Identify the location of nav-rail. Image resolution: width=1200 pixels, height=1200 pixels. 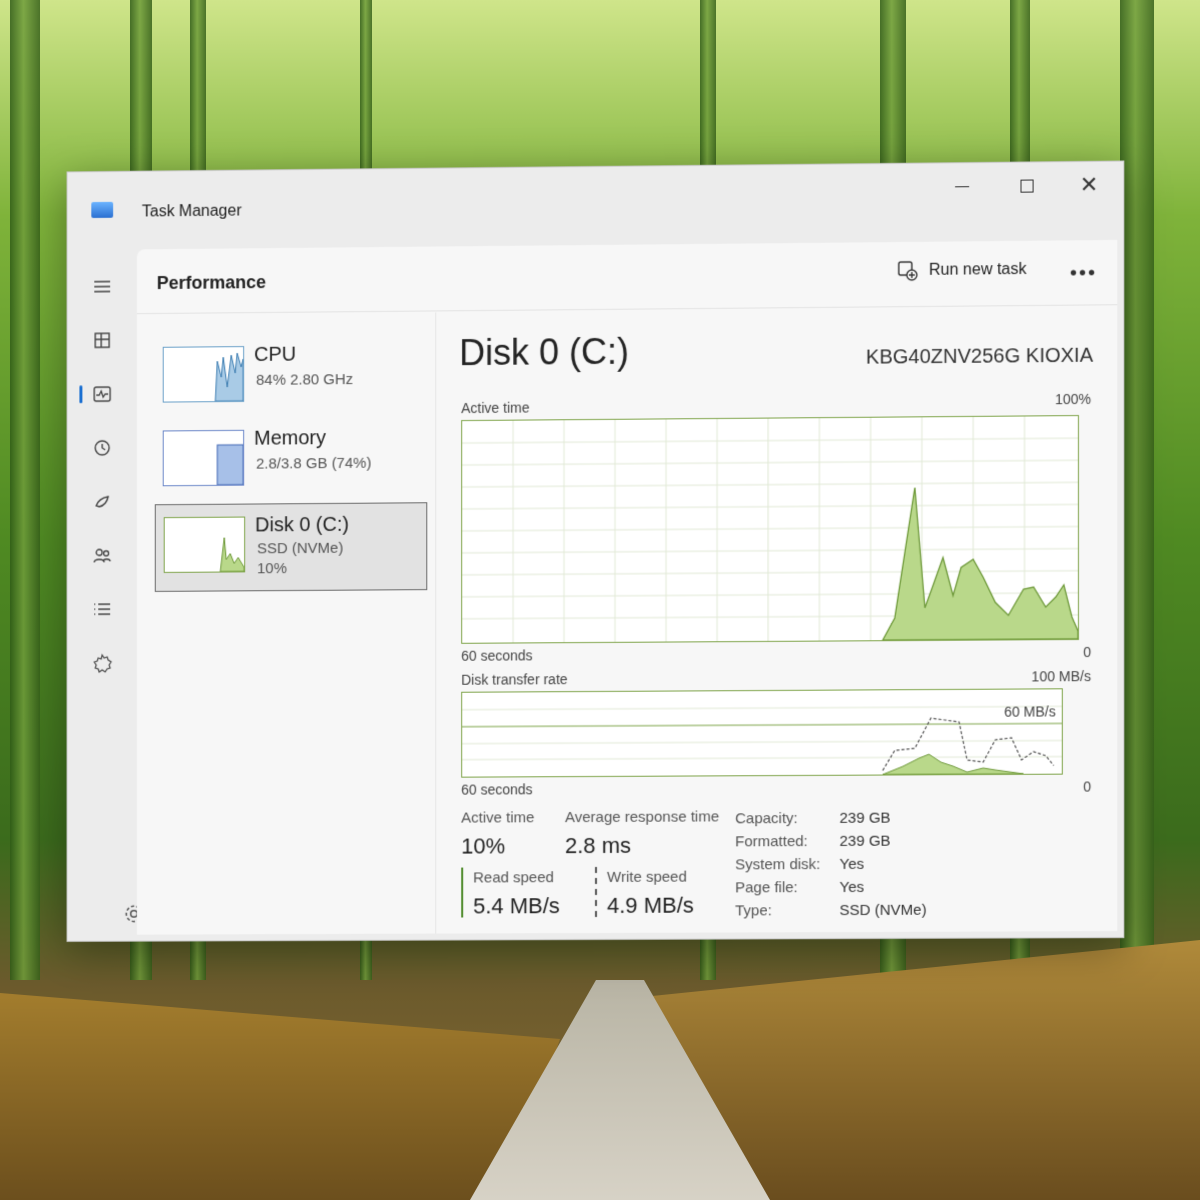
(101, 591).